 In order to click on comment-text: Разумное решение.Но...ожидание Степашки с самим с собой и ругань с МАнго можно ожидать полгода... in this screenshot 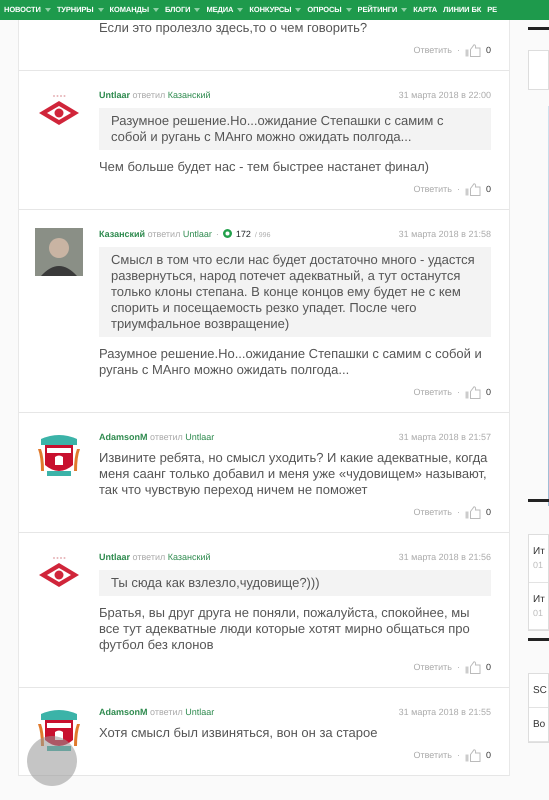, I will do `click(291, 362)`.